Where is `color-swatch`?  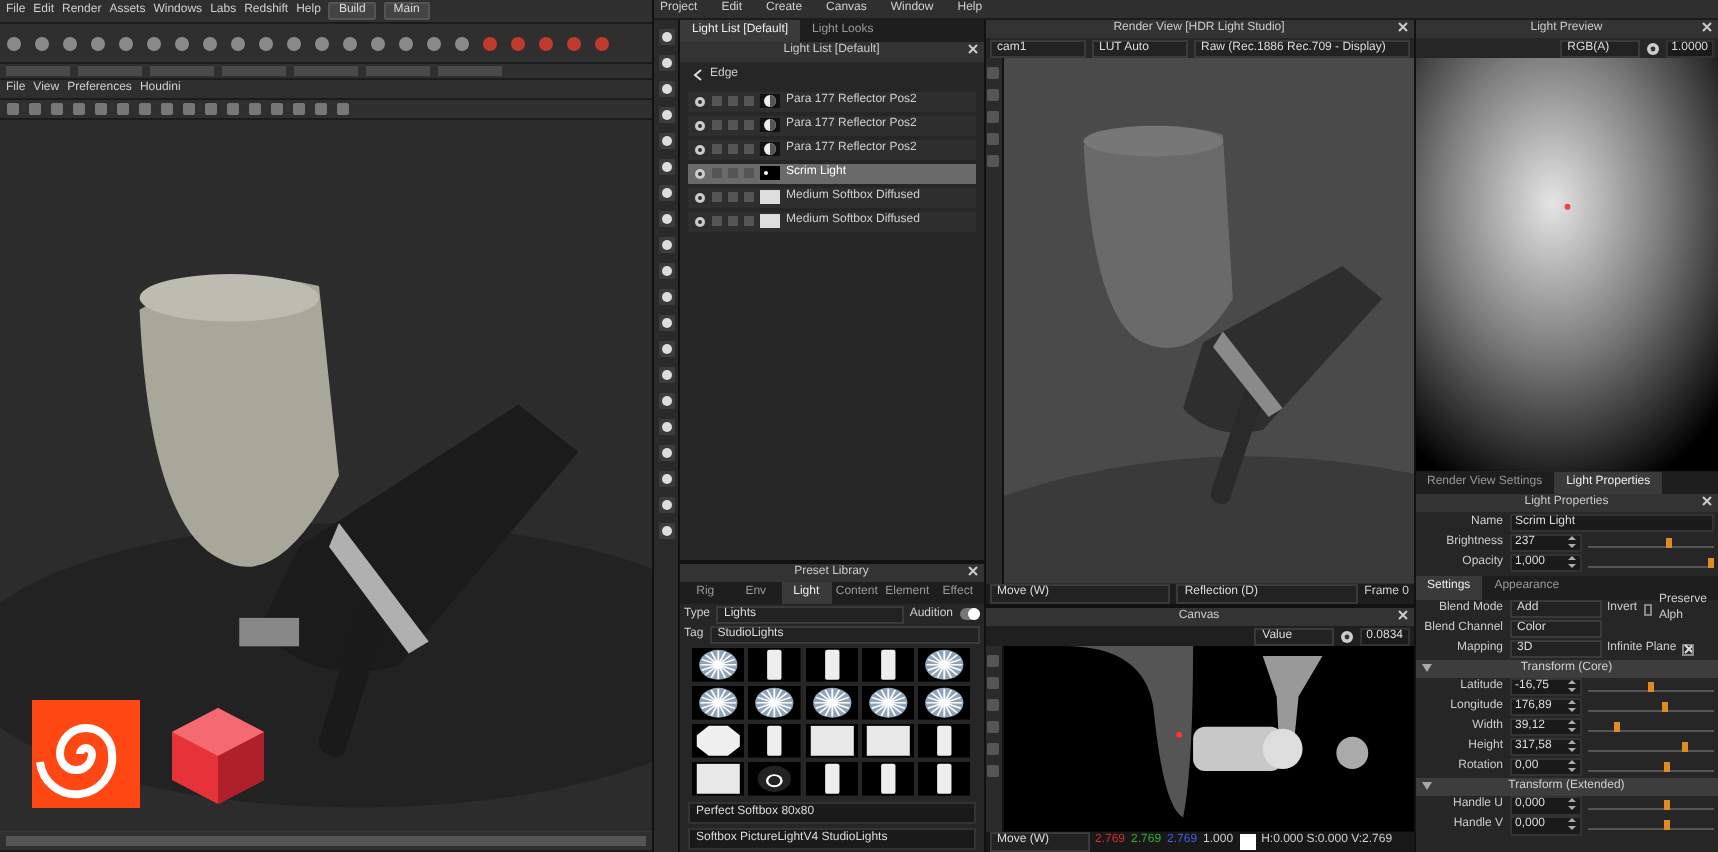
color-swatch is located at coordinates (1247, 842).